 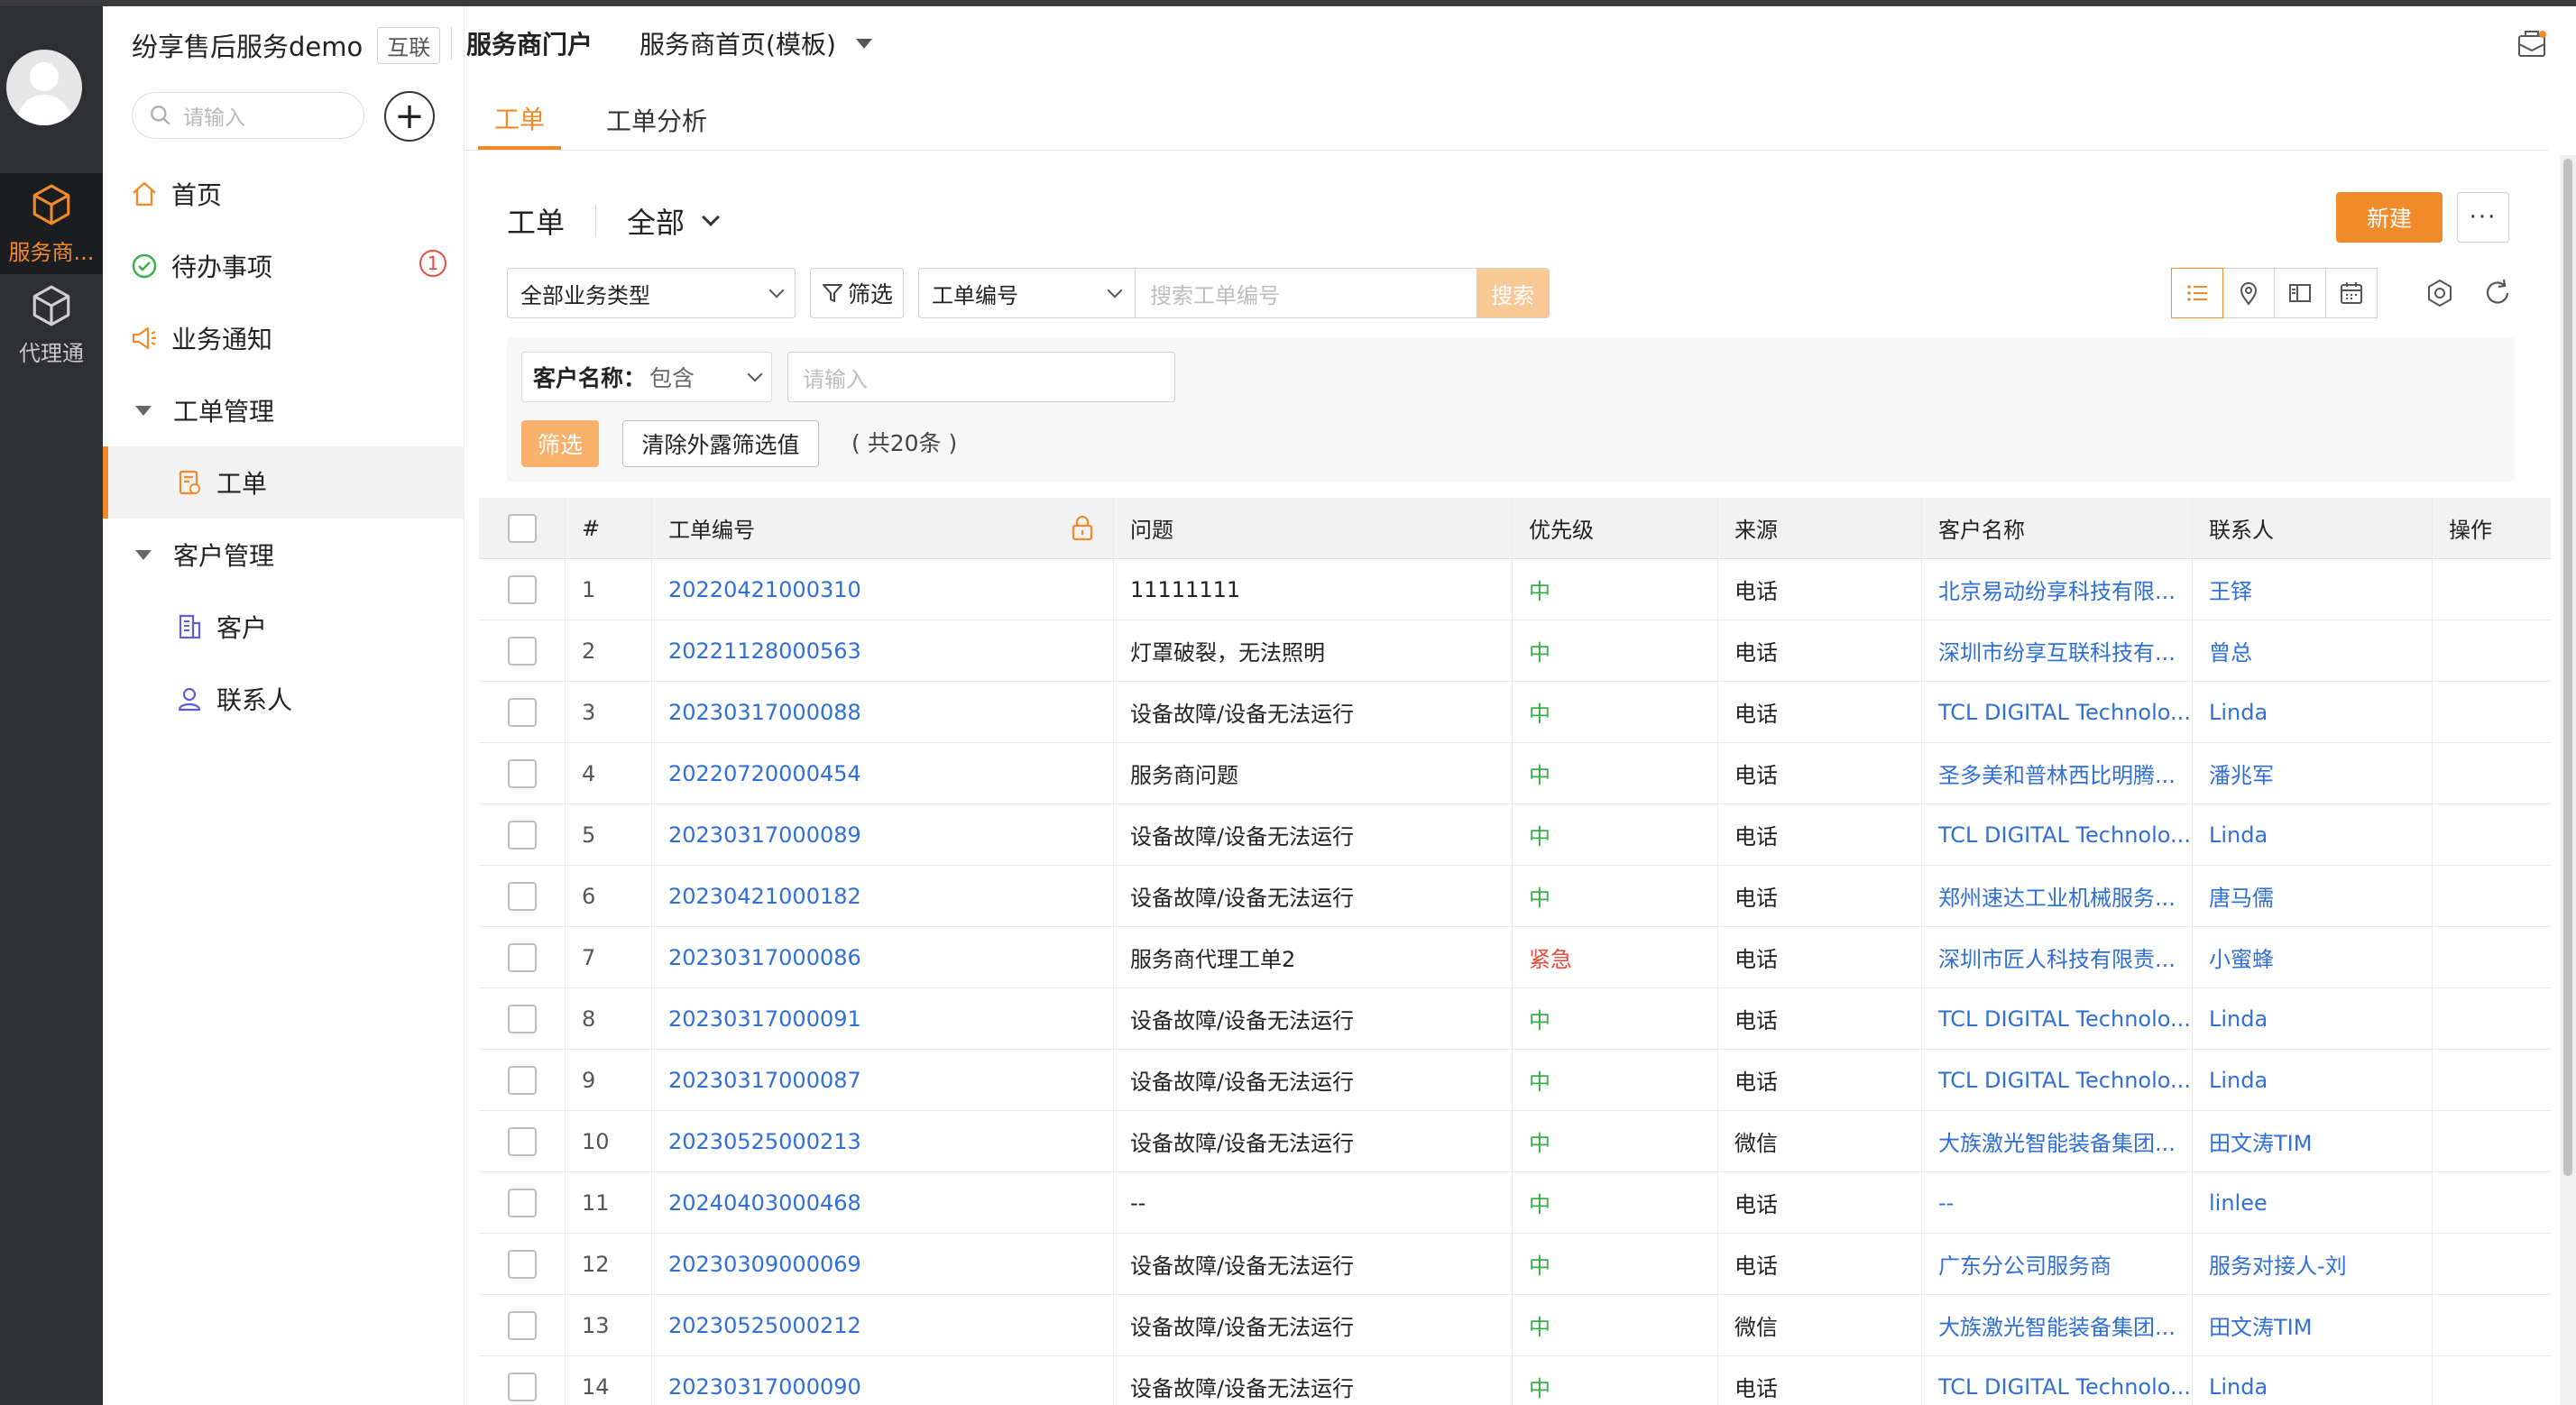 I want to click on ticket-search-input: 搜索工单编号, so click(x=1306, y=293).